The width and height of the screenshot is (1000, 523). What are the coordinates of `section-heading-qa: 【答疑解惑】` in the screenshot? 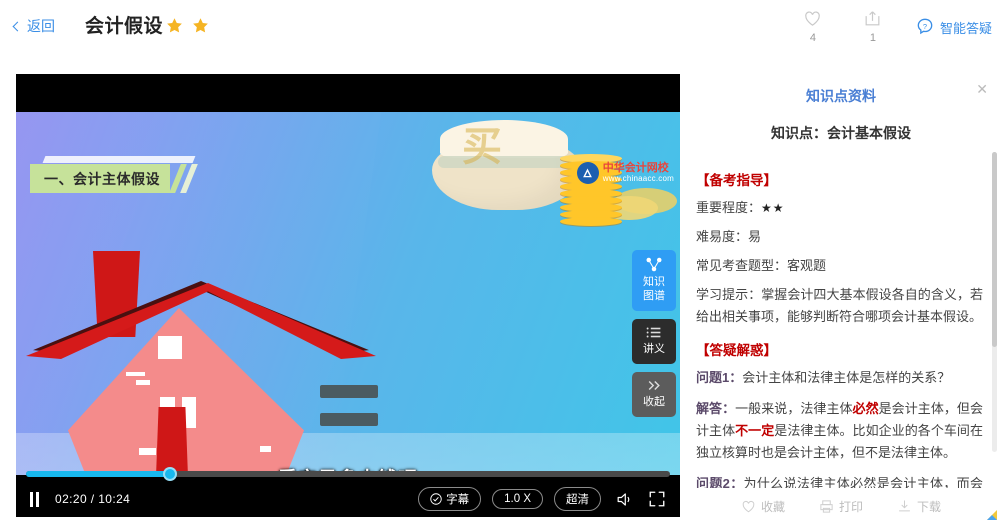 It's located at (736, 350).